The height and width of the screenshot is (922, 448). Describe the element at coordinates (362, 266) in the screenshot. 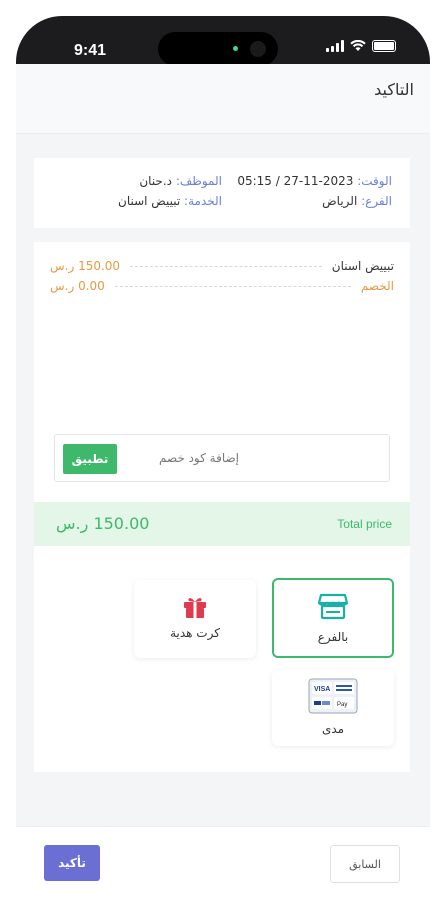

I see `line-item-label: تبييض اسنان` at that location.